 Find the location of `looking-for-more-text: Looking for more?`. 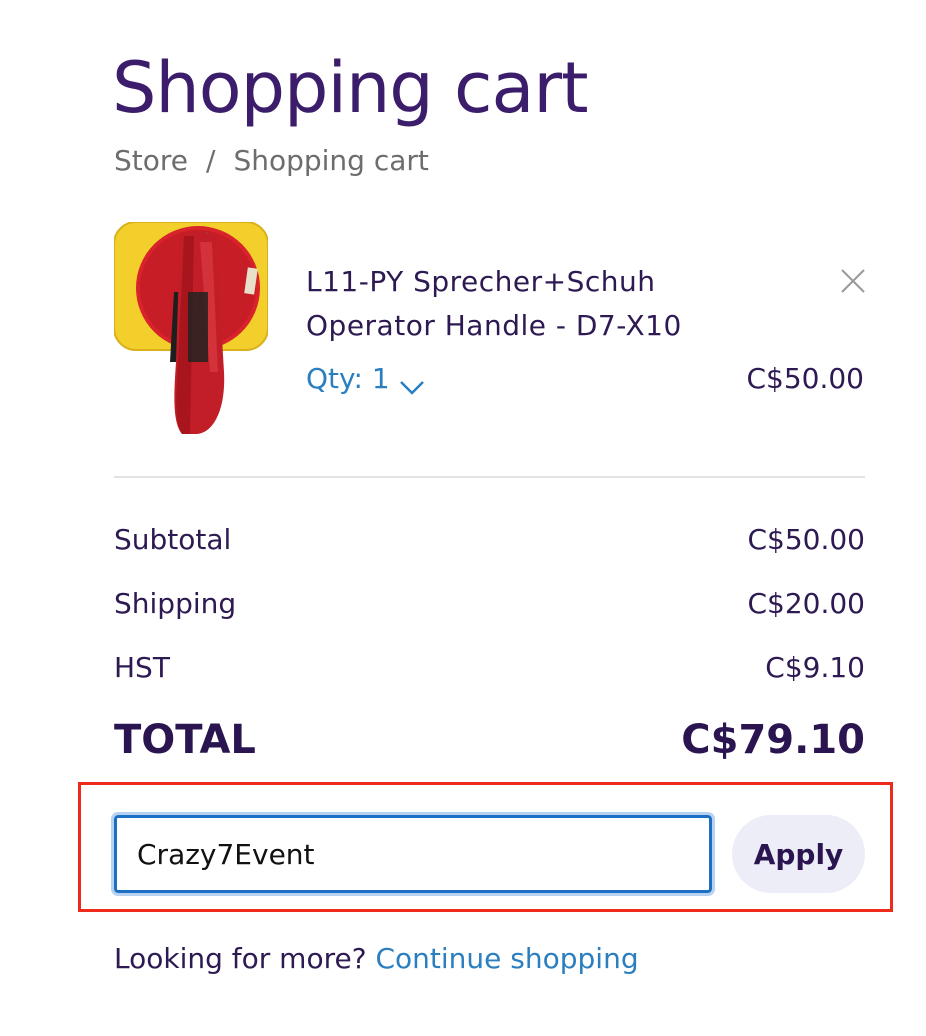

looking-for-more-text: Looking for more? is located at coordinates (240, 958).